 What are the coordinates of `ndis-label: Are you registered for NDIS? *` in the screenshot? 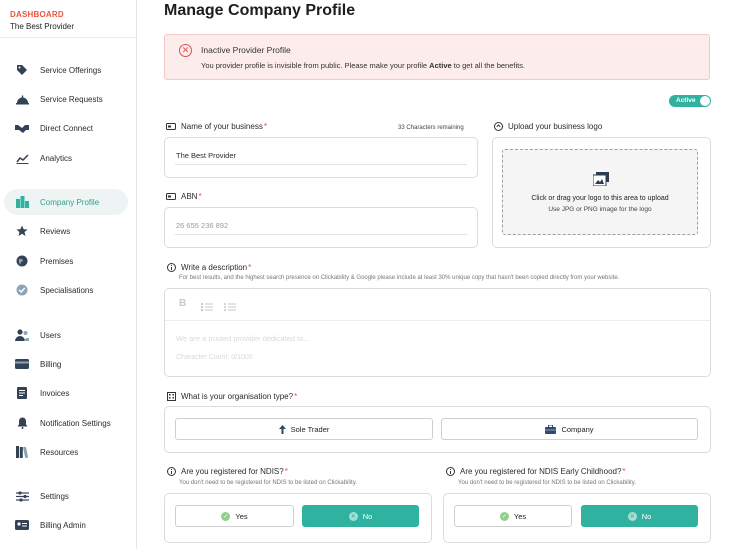 It's located at (227, 471).